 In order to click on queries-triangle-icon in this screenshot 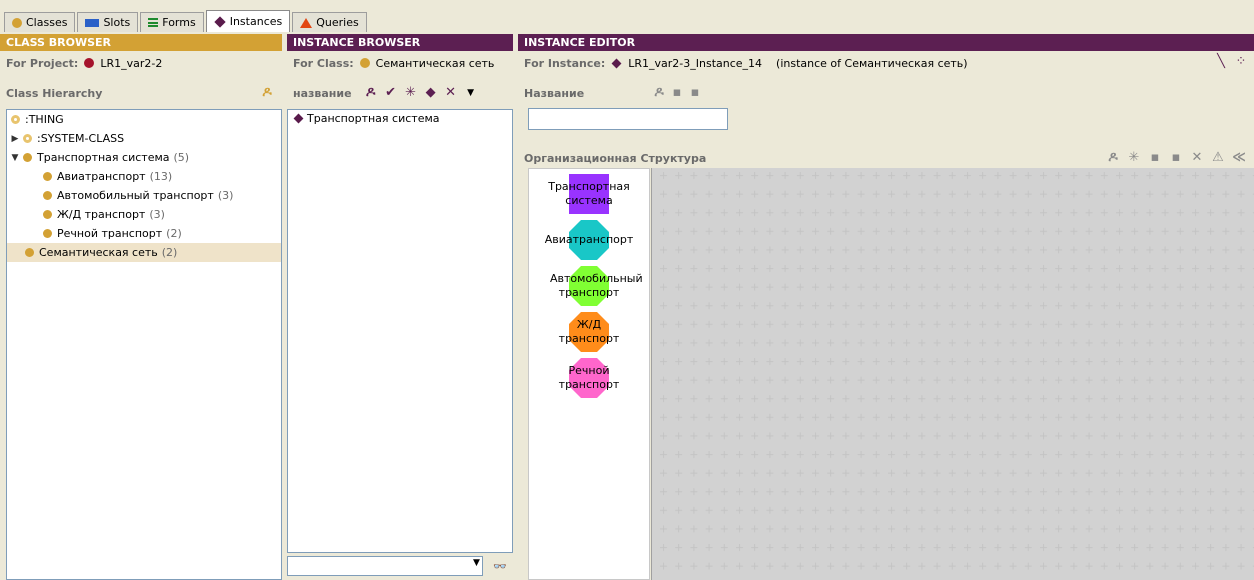, I will do `click(306, 22)`.